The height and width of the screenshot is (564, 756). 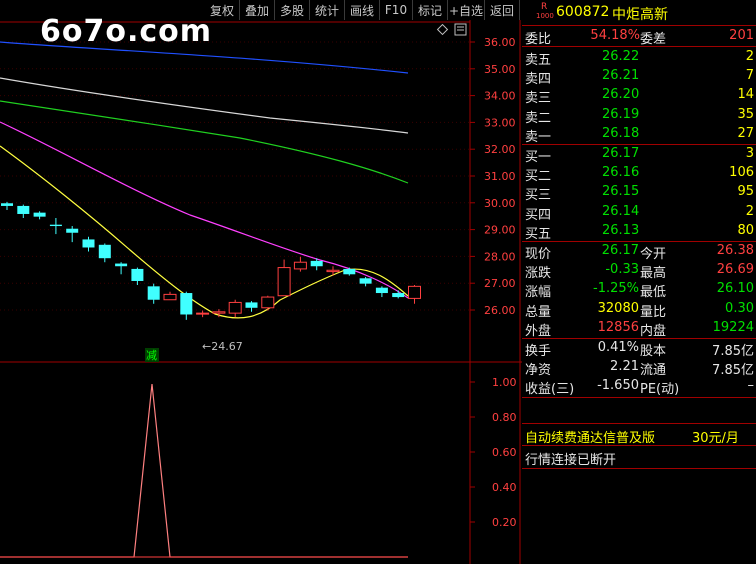 I want to click on weicha-label: 委差, so click(x=653, y=39).